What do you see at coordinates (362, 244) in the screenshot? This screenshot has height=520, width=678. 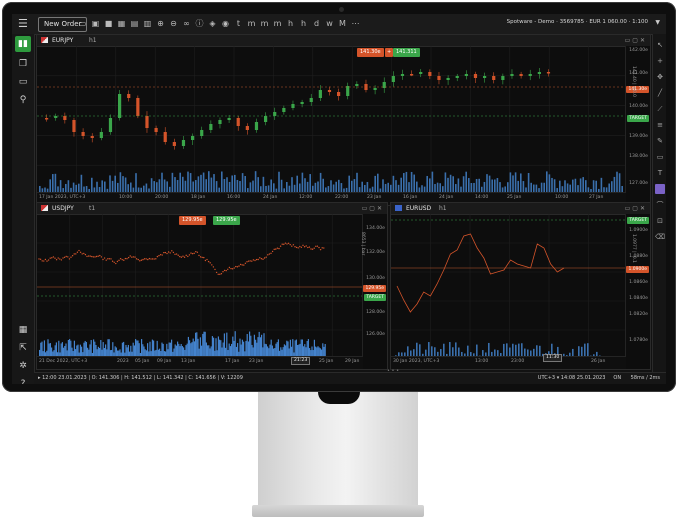 I see `vertical-bar-label: 8653 | bar` at bounding box center [362, 244].